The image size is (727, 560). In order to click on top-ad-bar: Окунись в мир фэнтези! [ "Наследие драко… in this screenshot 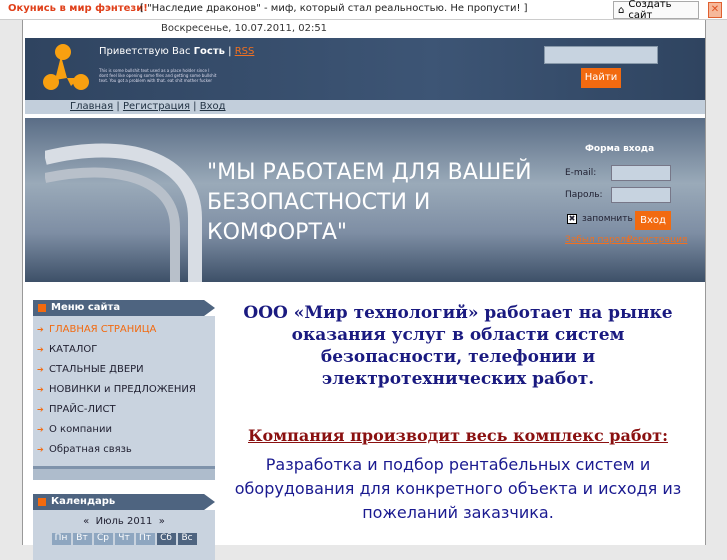, I will do `click(363, 10)`.